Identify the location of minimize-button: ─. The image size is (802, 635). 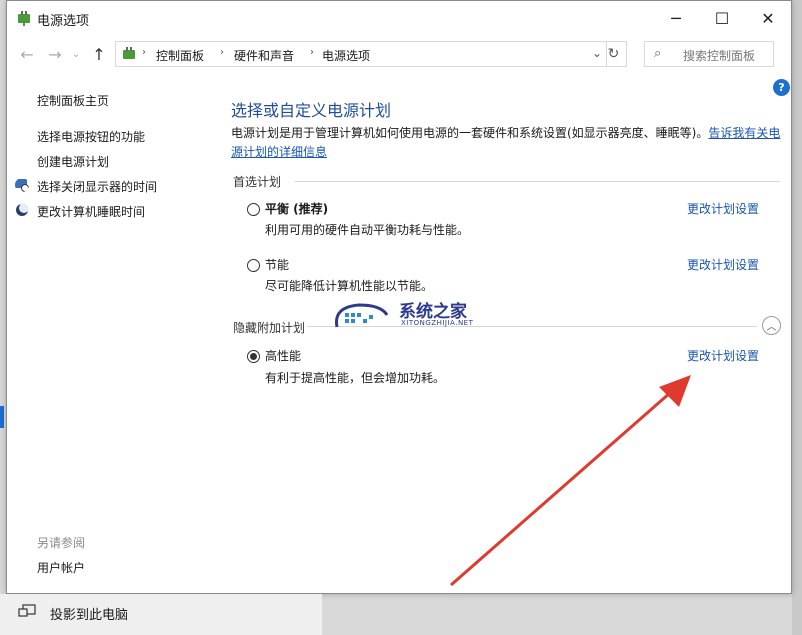
(676, 18).